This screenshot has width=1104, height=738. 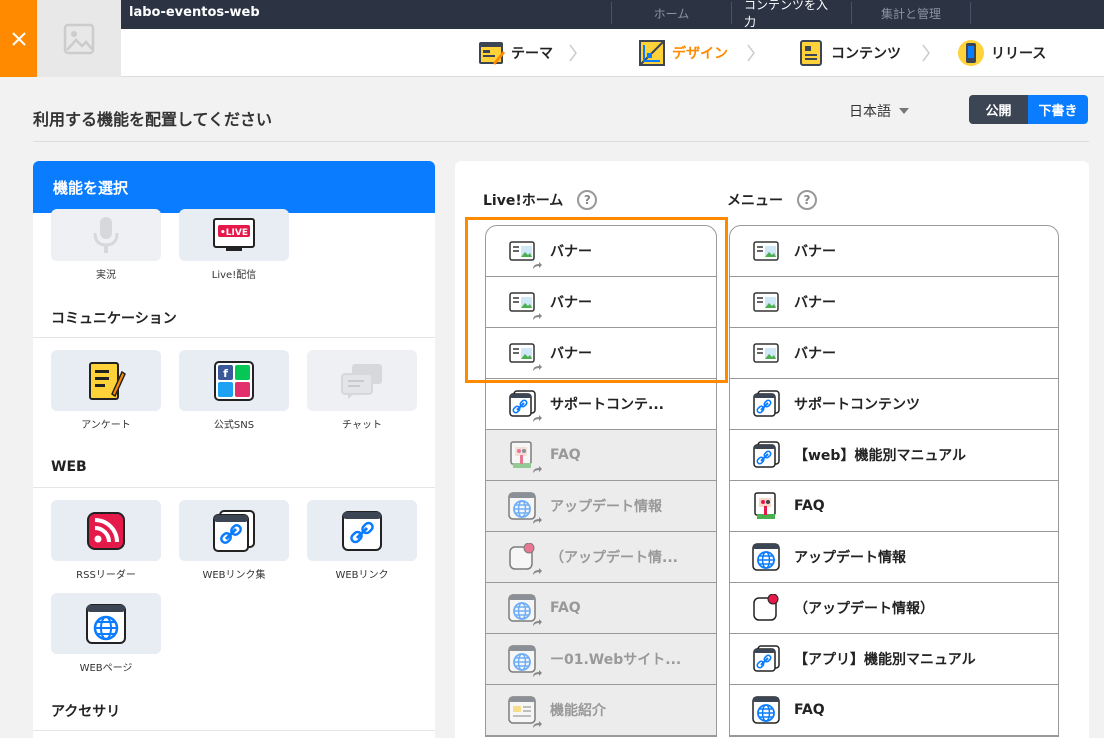 What do you see at coordinates (561, 141) in the screenshot?
I see `divider` at bounding box center [561, 141].